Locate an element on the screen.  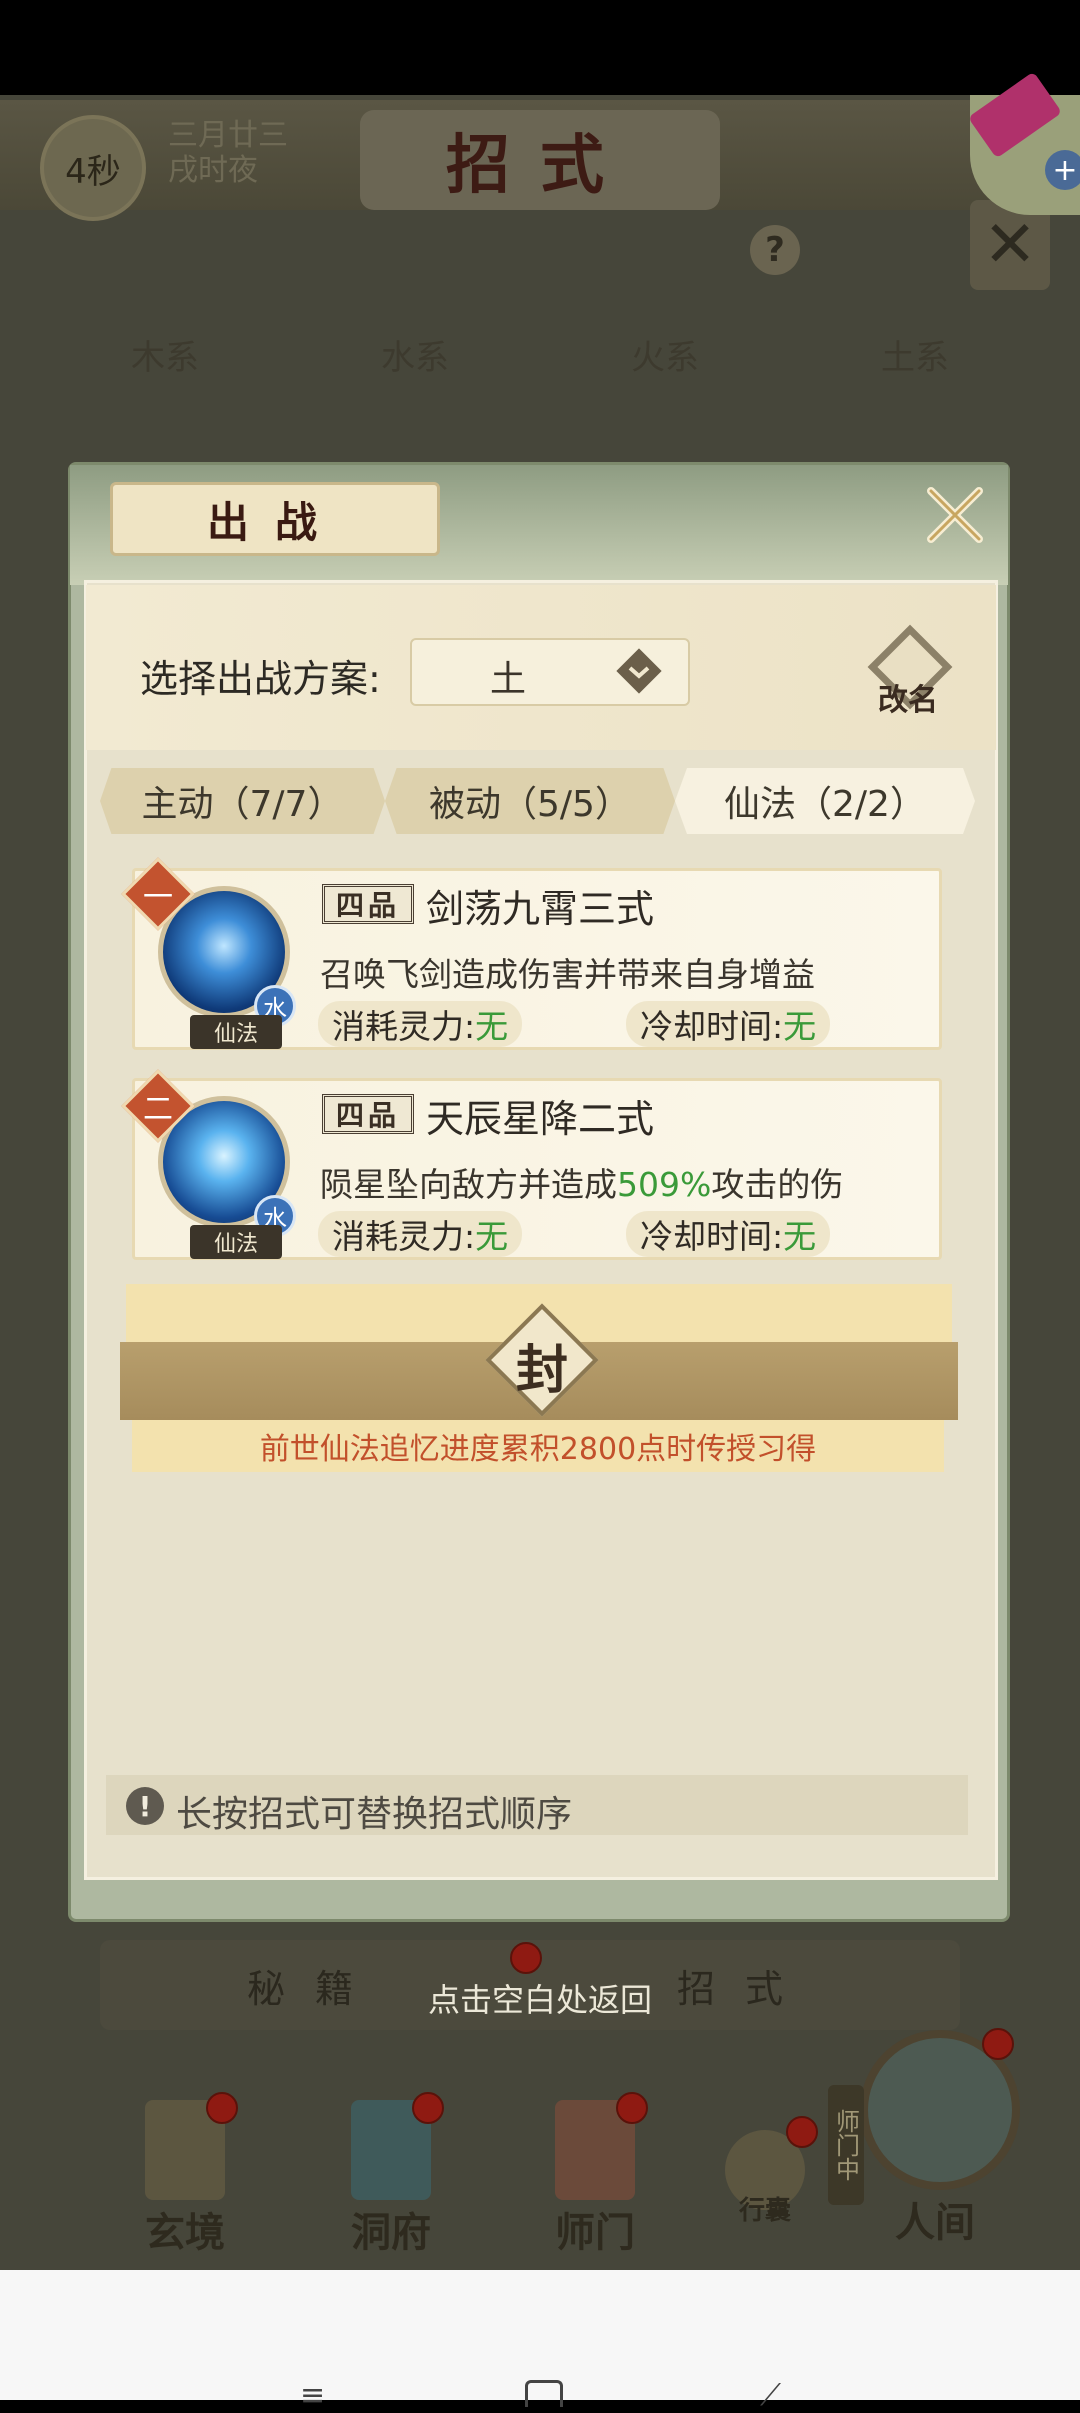
skill-category-tabs: 主动（7/7） 被动（5/5） 仙法（2/2） is located at coordinates (537, 801).